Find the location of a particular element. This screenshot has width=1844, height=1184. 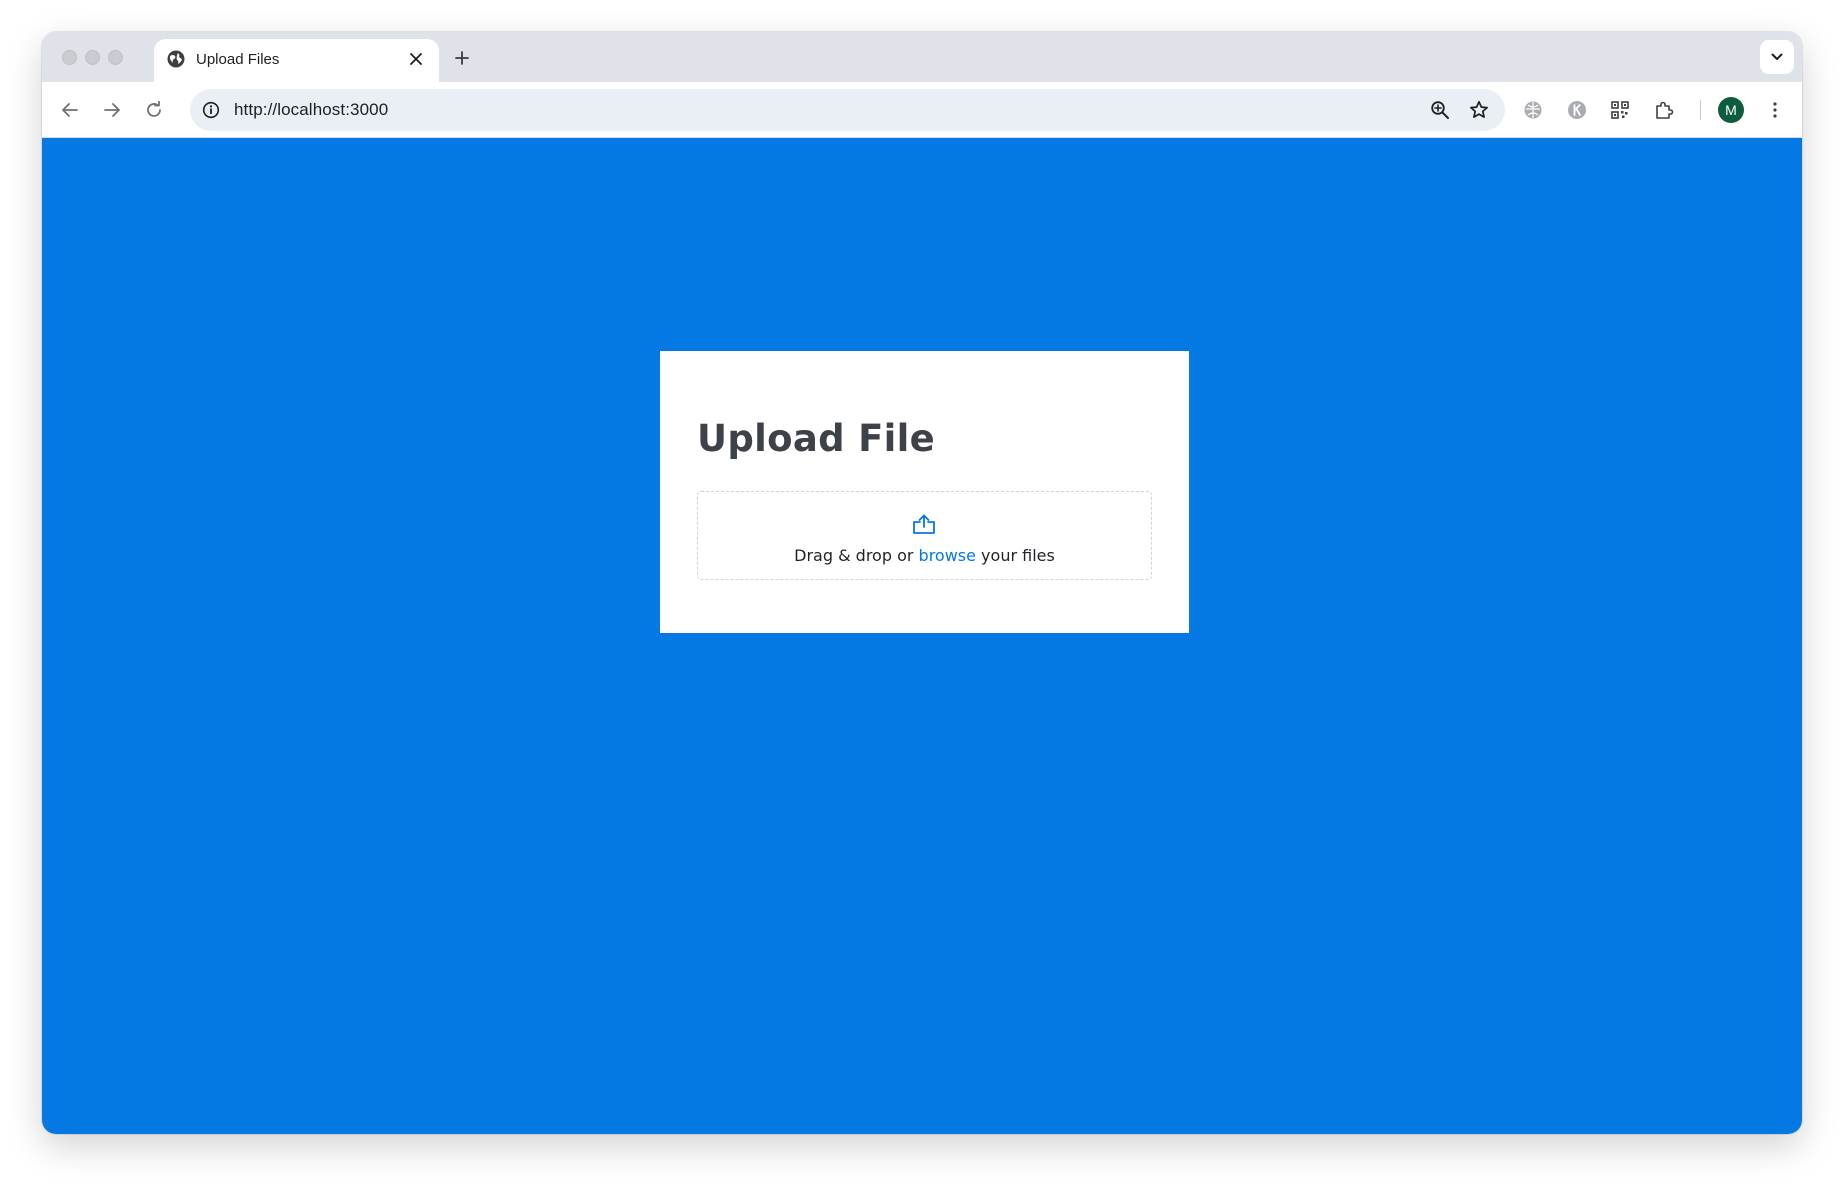

extension-globe-icon is located at coordinates (1533, 110).